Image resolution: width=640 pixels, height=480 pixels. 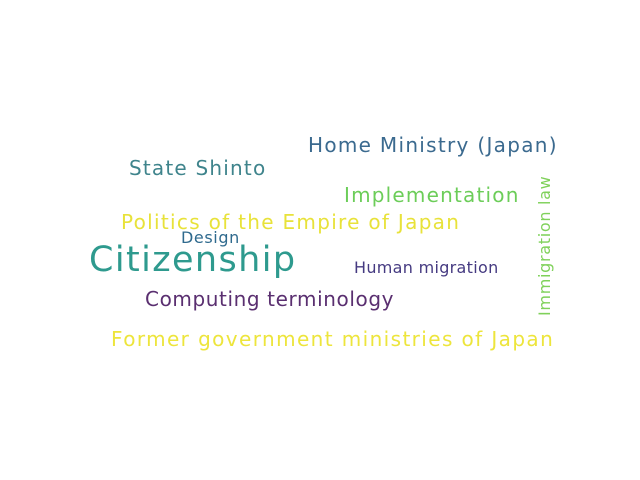 What do you see at coordinates (193, 260) in the screenshot?
I see `word-citizenship: Citizenship` at bounding box center [193, 260].